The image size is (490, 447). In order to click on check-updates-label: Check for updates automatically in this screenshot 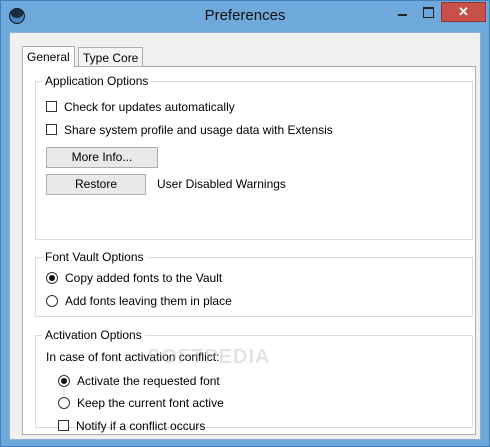, I will do `click(149, 107)`.